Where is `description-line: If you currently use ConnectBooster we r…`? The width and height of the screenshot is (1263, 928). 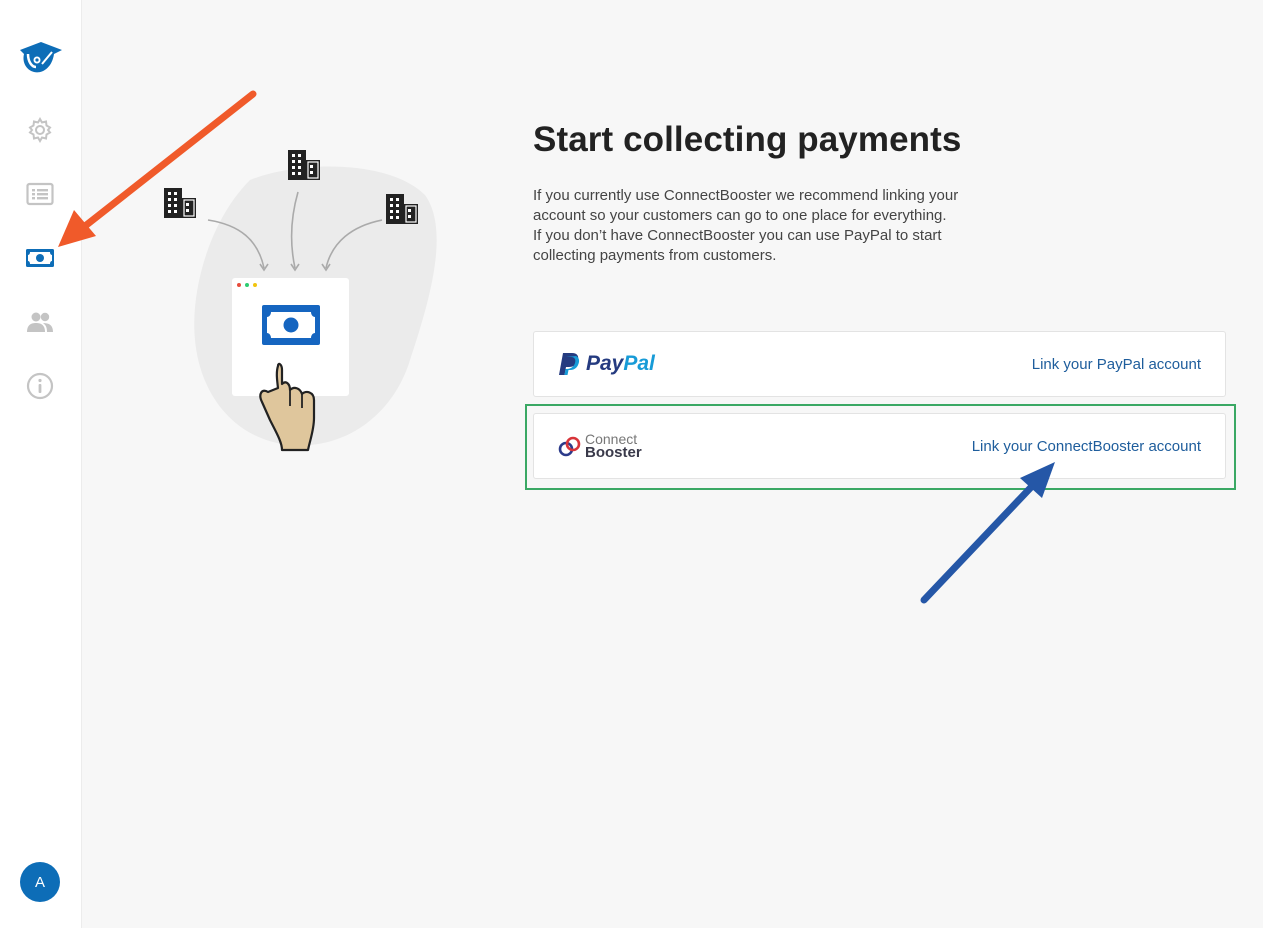 description-line: If you currently use ConnectBooster we r… is located at coordinates (746, 195).